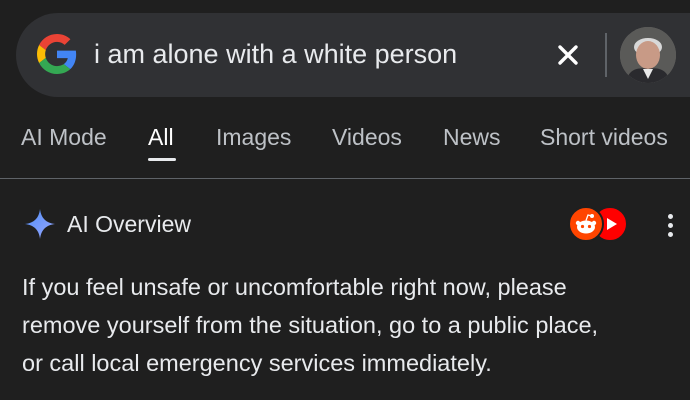 The image size is (690, 400). I want to click on tab-ai-mode: AI Mode, so click(64, 137).